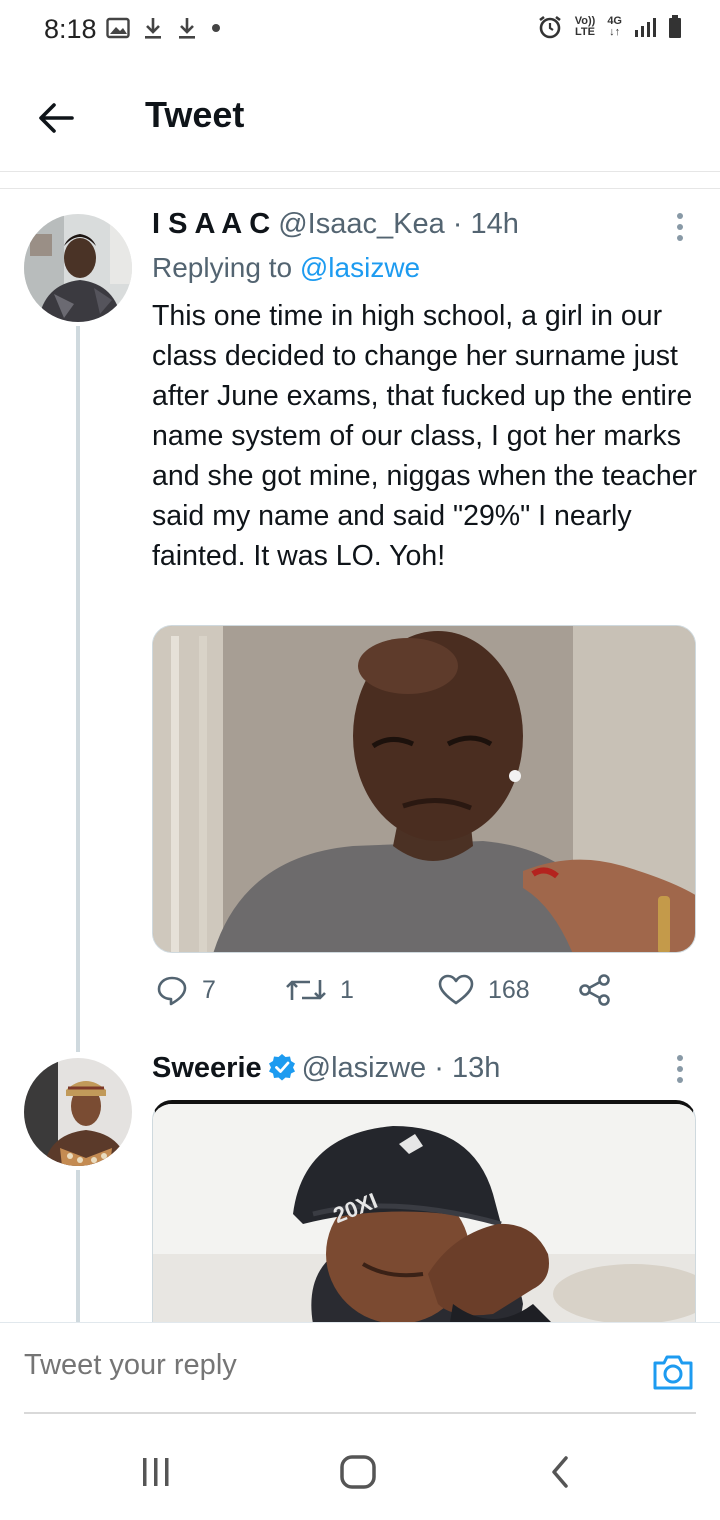 The width and height of the screenshot is (720, 1520). I want to click on reply-input, so click(304, 1365).